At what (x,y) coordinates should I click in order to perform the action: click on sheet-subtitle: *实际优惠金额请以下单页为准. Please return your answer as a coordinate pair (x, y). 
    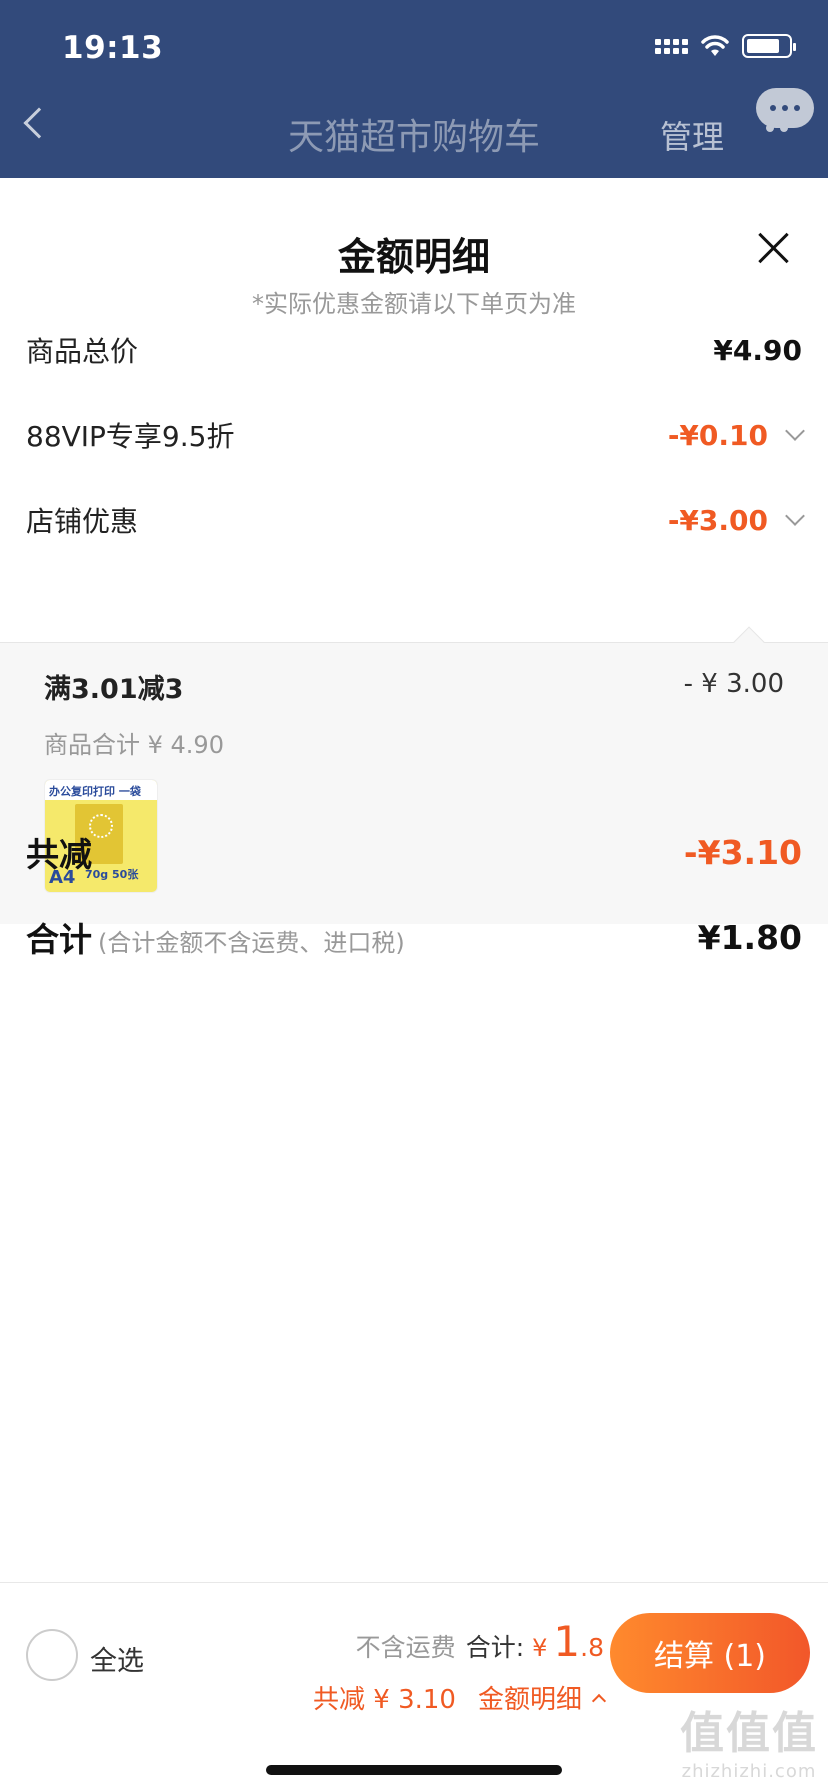
    Looking at the image, I should click on (414, 304).